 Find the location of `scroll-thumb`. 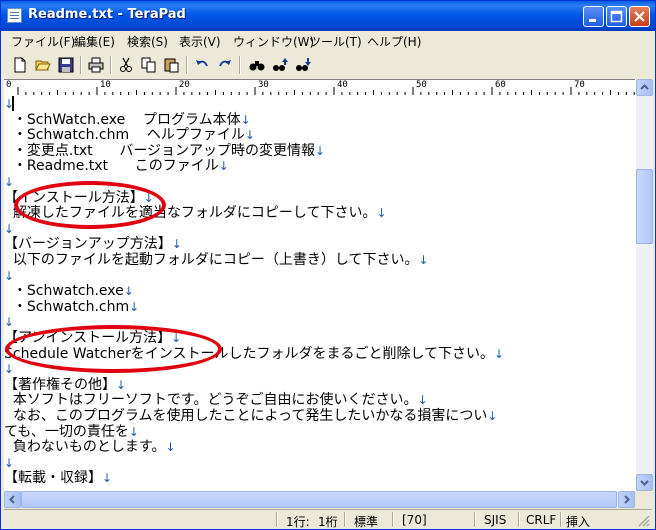

scroll-thumb is located at coordinates (644, 206).